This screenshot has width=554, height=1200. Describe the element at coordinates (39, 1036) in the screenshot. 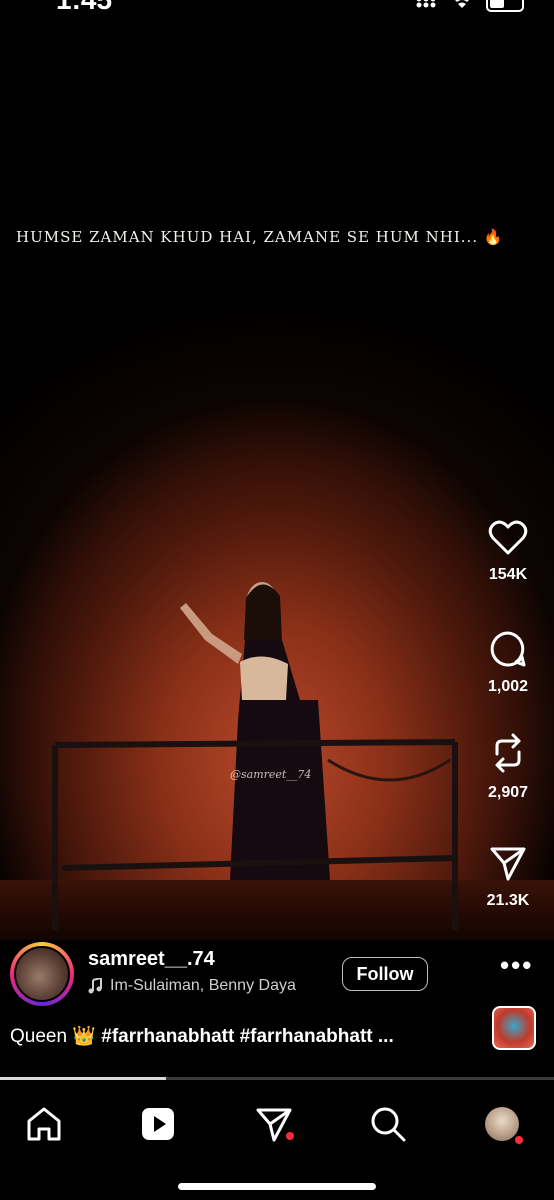

I see `description-prefix: Queen` at that location.